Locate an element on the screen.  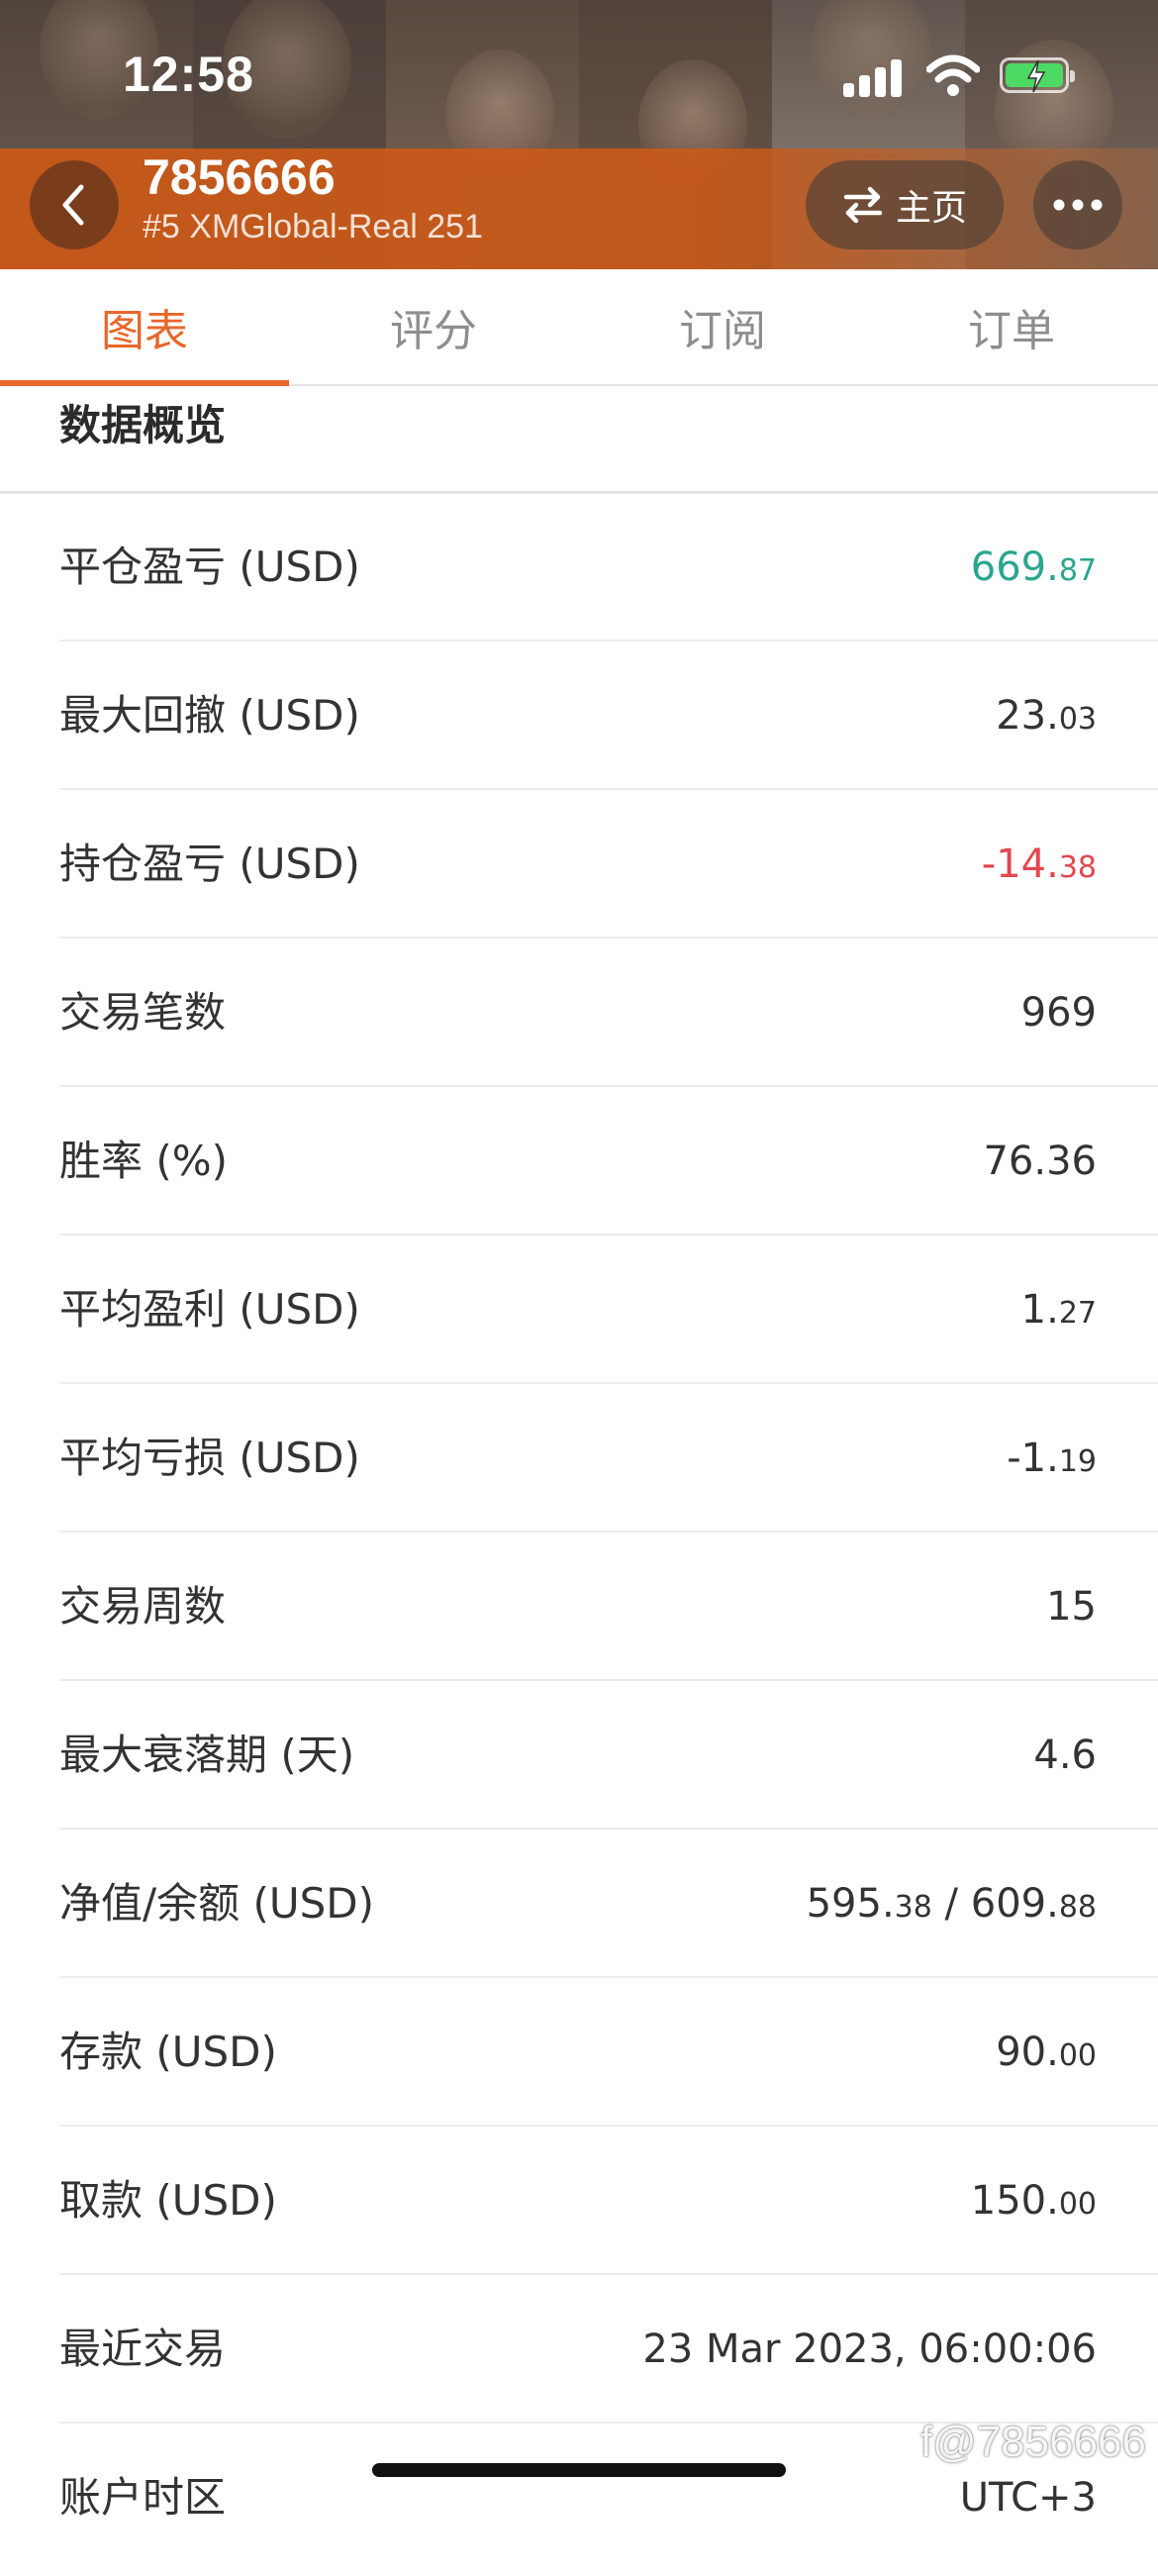
home-indicator is located at coordinates (579, 2470).